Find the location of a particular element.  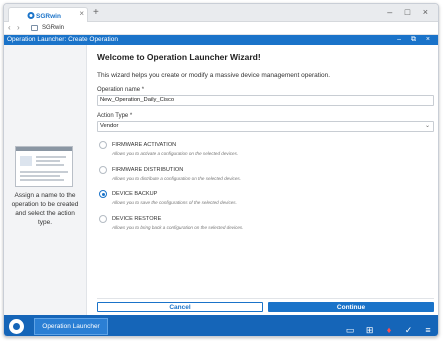

address-text: SGRwin is located at coordinates (53, 28).